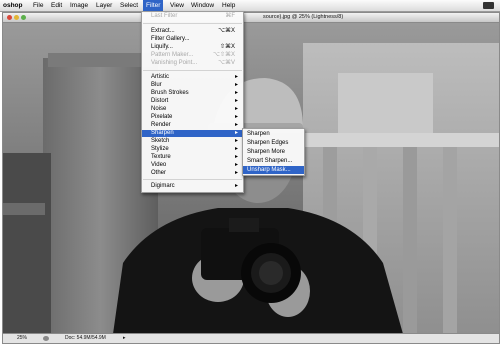 The image size is (500, 346). Describe the element at coordinates (153, 5) in the screenshot. I see `menu-filter: Filter` at that location.